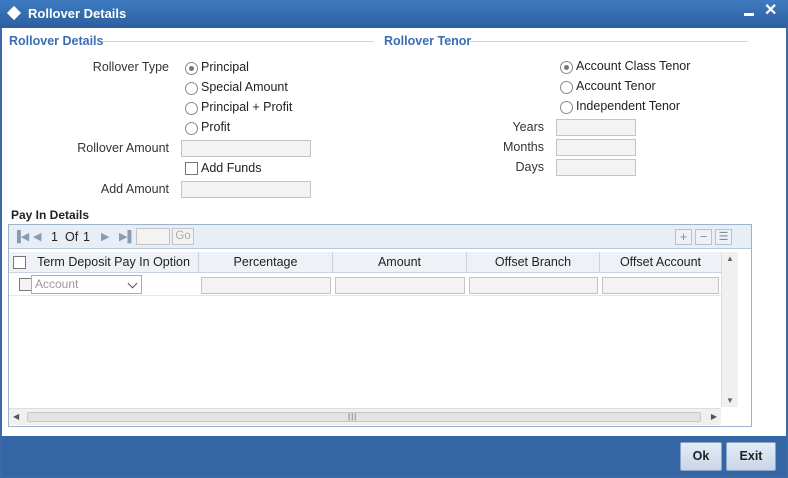 Image resolution: width=788 pixels, height=478 pixels. Describe the element at coordinates (244, 87) in the screenshot. I see `option-special-amount-label: Special Amount` at that location.